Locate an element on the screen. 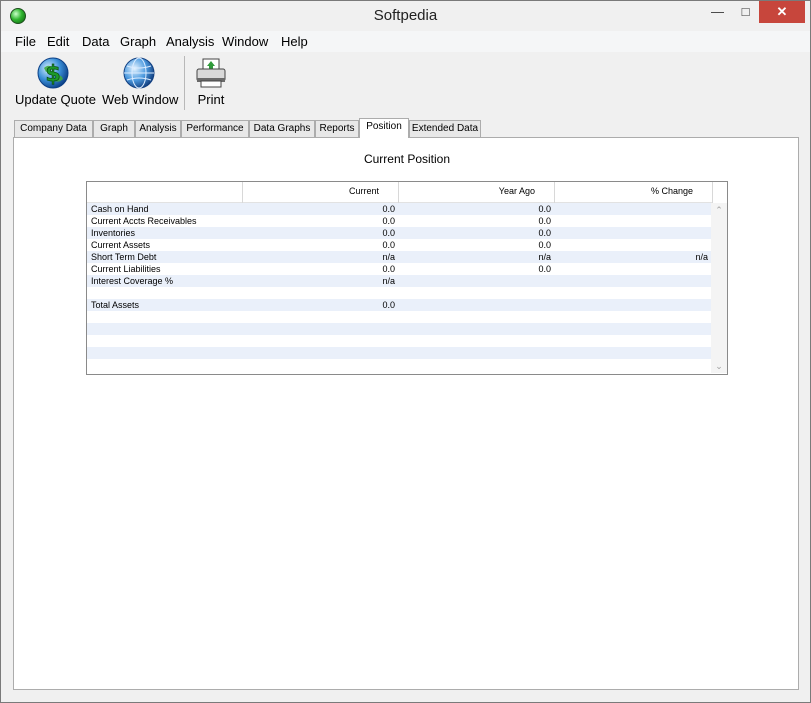 The height and width of the screenshot is (703, 811). scroll-down-icon: ⌄ is located at coordinates (719, 366).